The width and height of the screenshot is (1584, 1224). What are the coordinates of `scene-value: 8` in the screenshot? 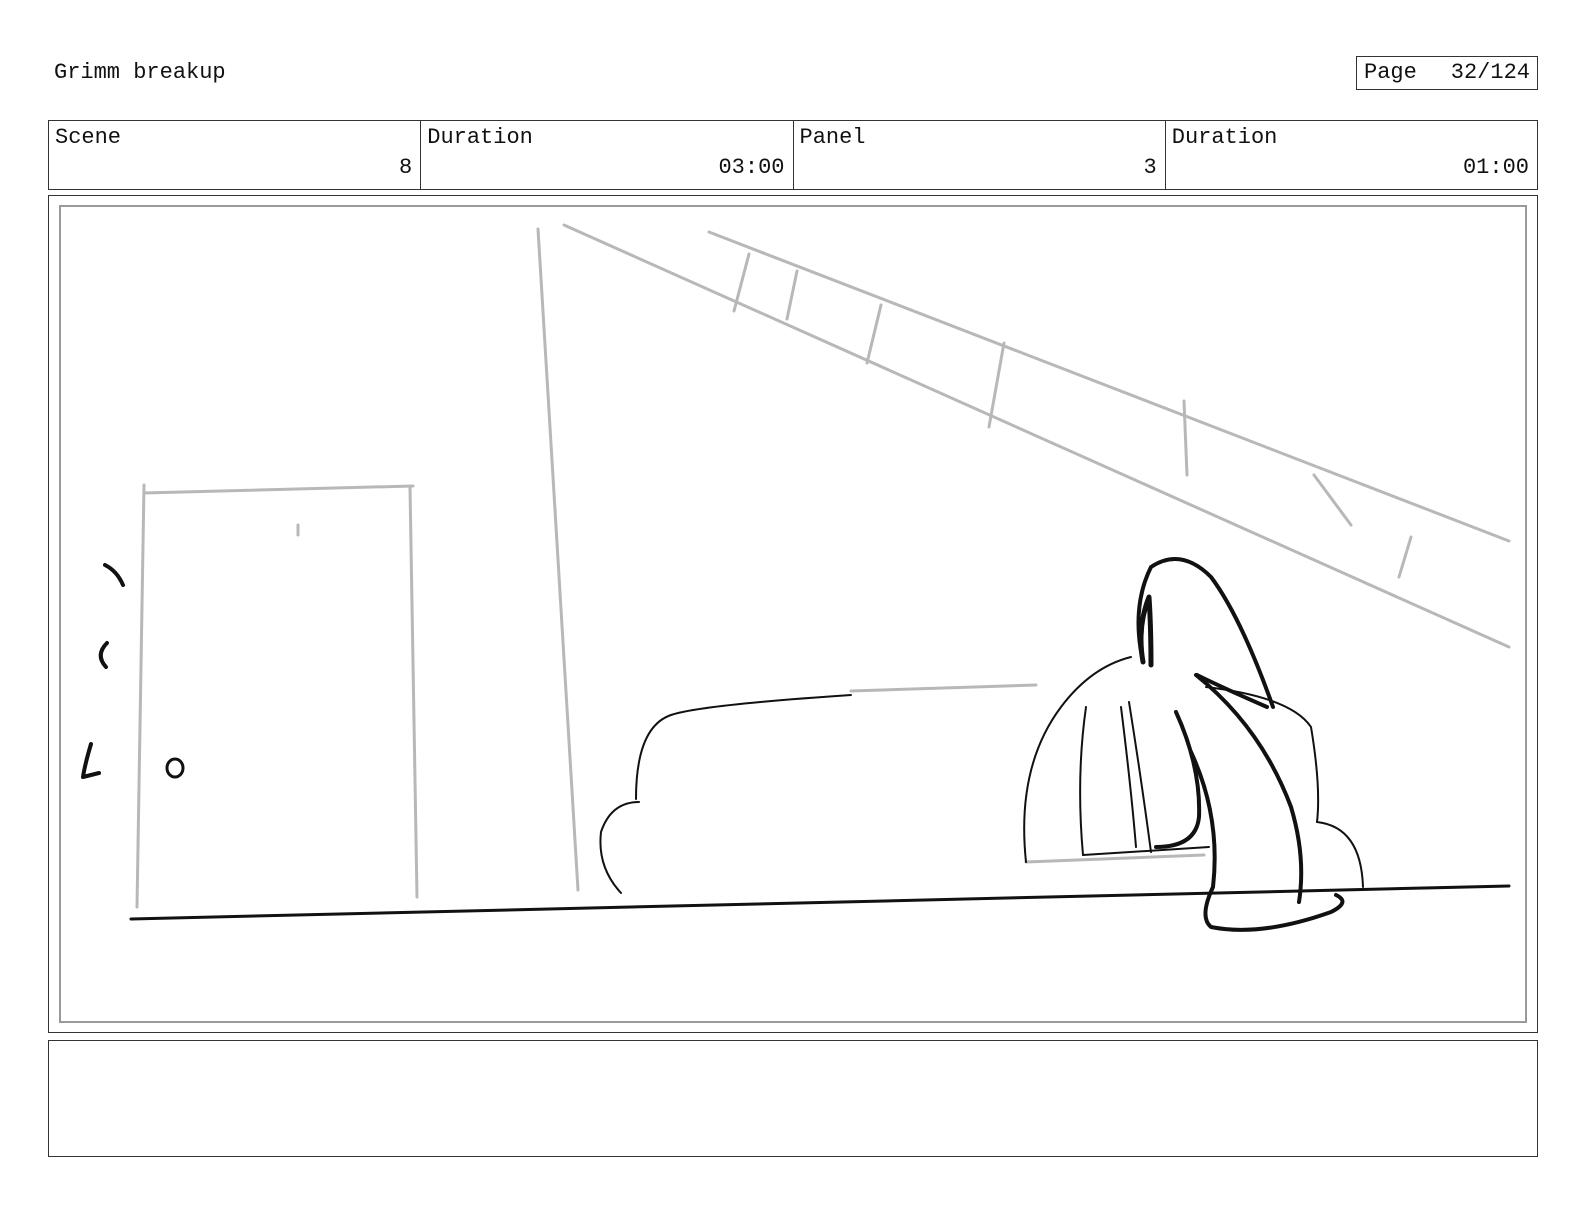 It's located at (406, 167).